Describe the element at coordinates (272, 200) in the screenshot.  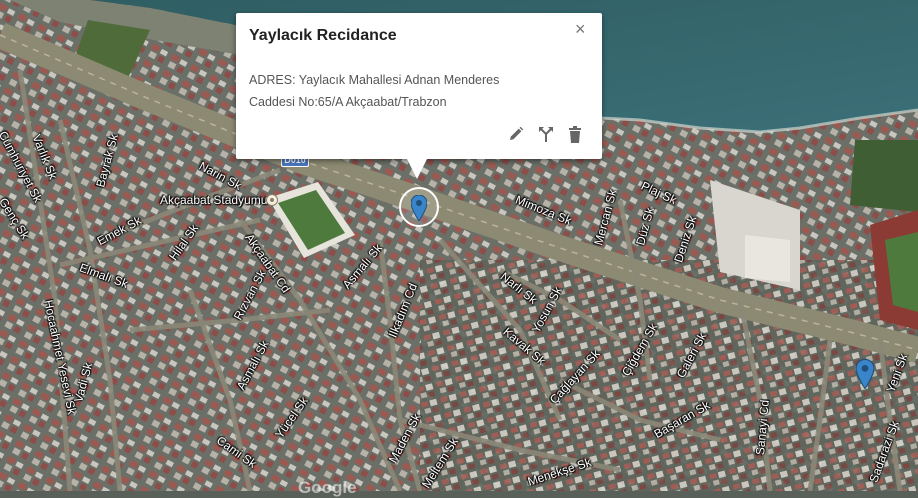
I see `stadium-icon` at that location.